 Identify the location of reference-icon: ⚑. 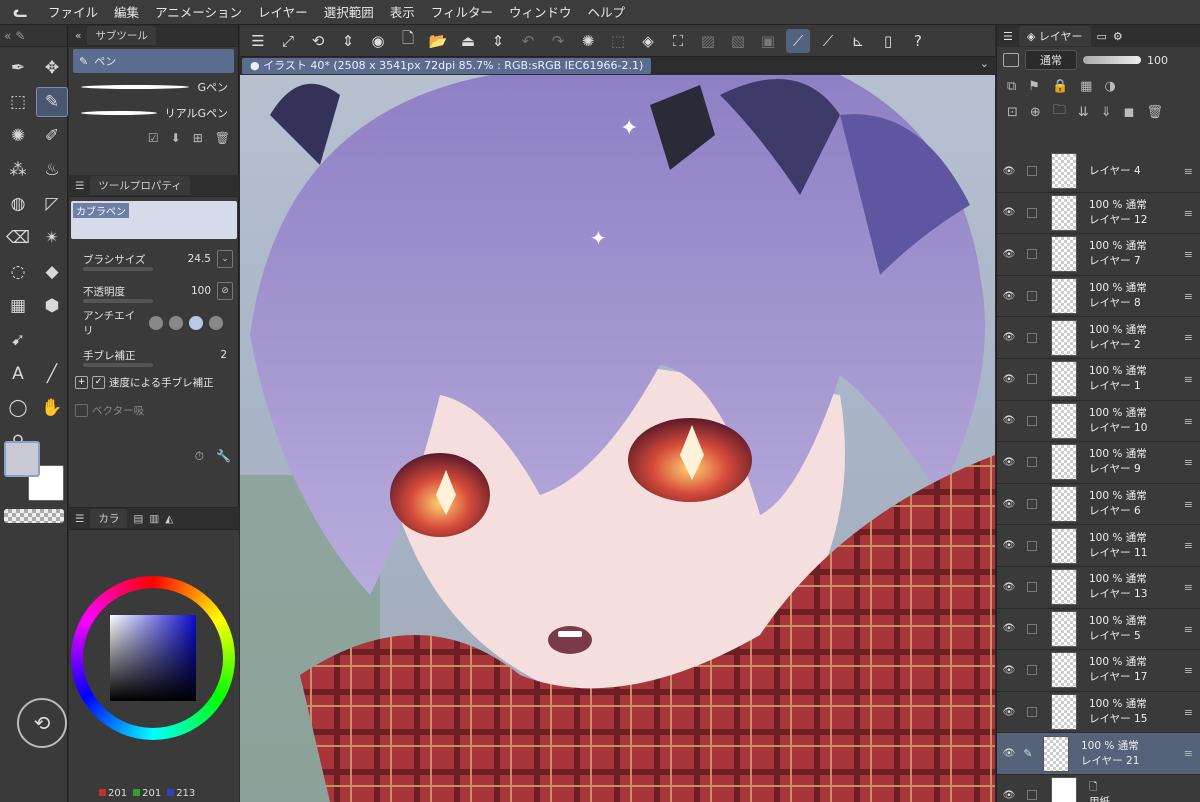
(1034, 86).